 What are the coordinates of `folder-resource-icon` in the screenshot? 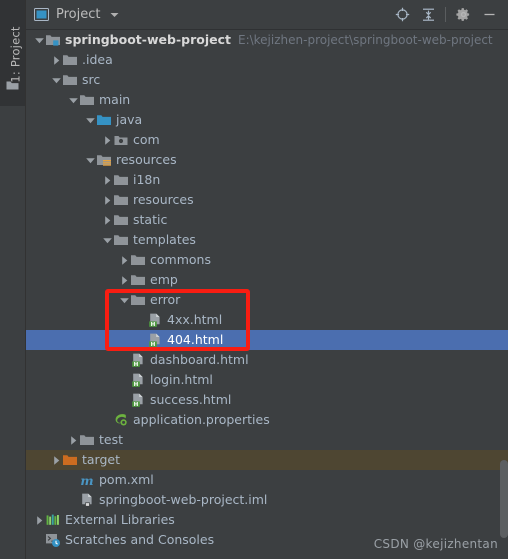 It's located at (104, 160).